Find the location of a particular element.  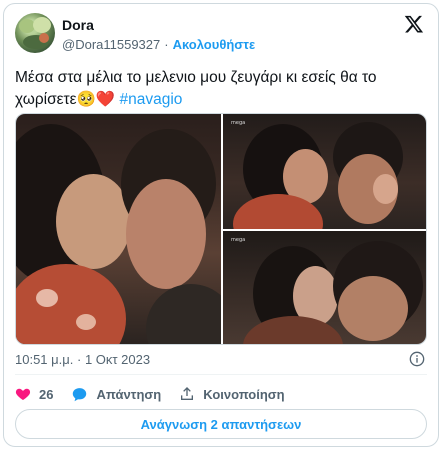

info-icon is located at coordinates (417, 359).